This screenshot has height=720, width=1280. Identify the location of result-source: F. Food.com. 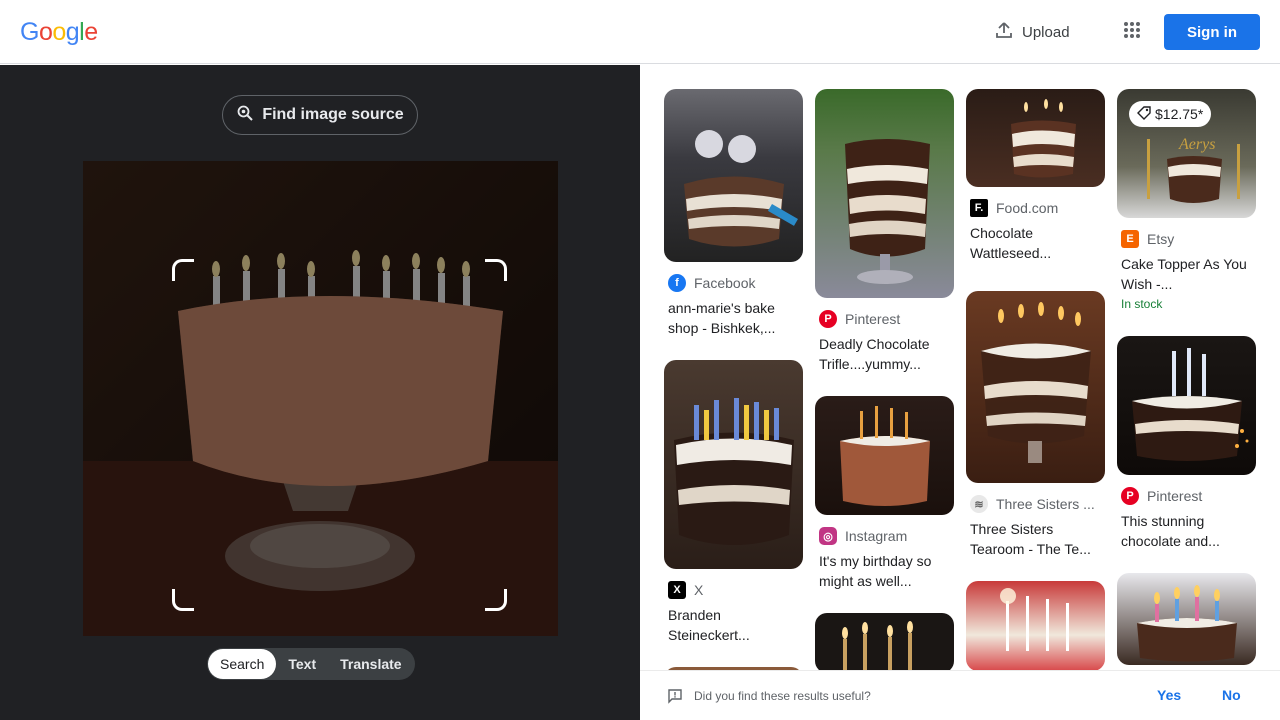
(1035, 208).